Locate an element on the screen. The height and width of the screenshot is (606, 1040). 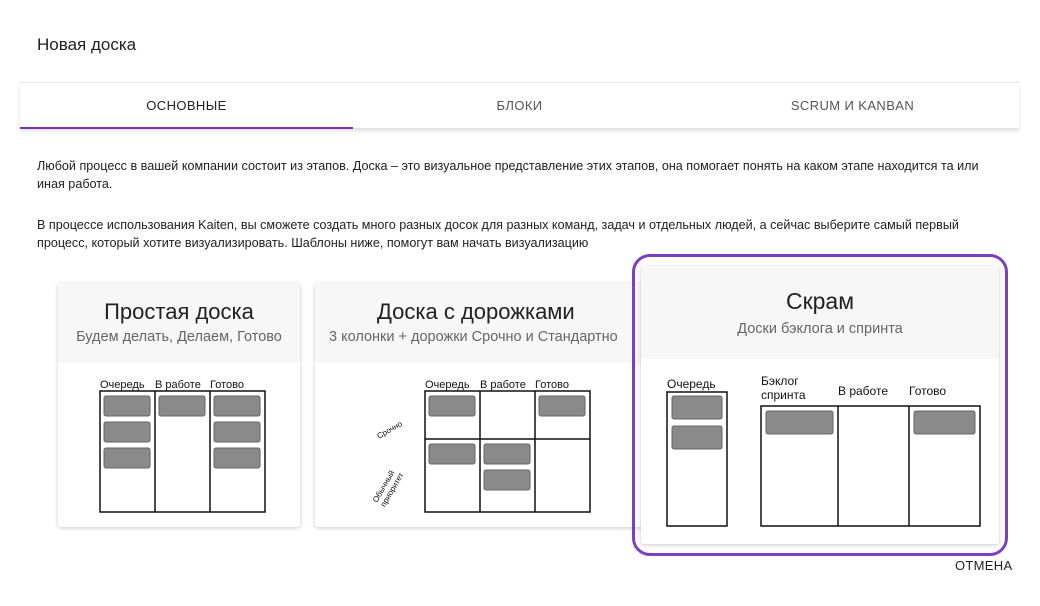
tab-main: Основные is located at coordinates (186, 106).